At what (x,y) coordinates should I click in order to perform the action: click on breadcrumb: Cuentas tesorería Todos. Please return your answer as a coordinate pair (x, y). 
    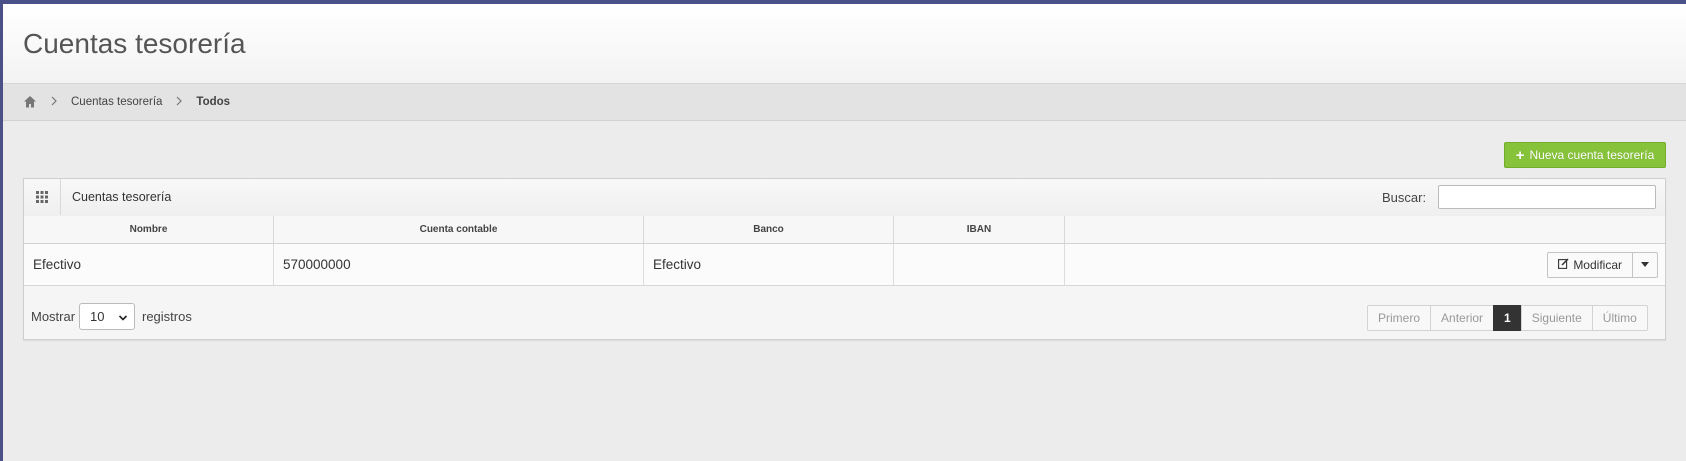
    Looking at the image, I should click on (844, 102).